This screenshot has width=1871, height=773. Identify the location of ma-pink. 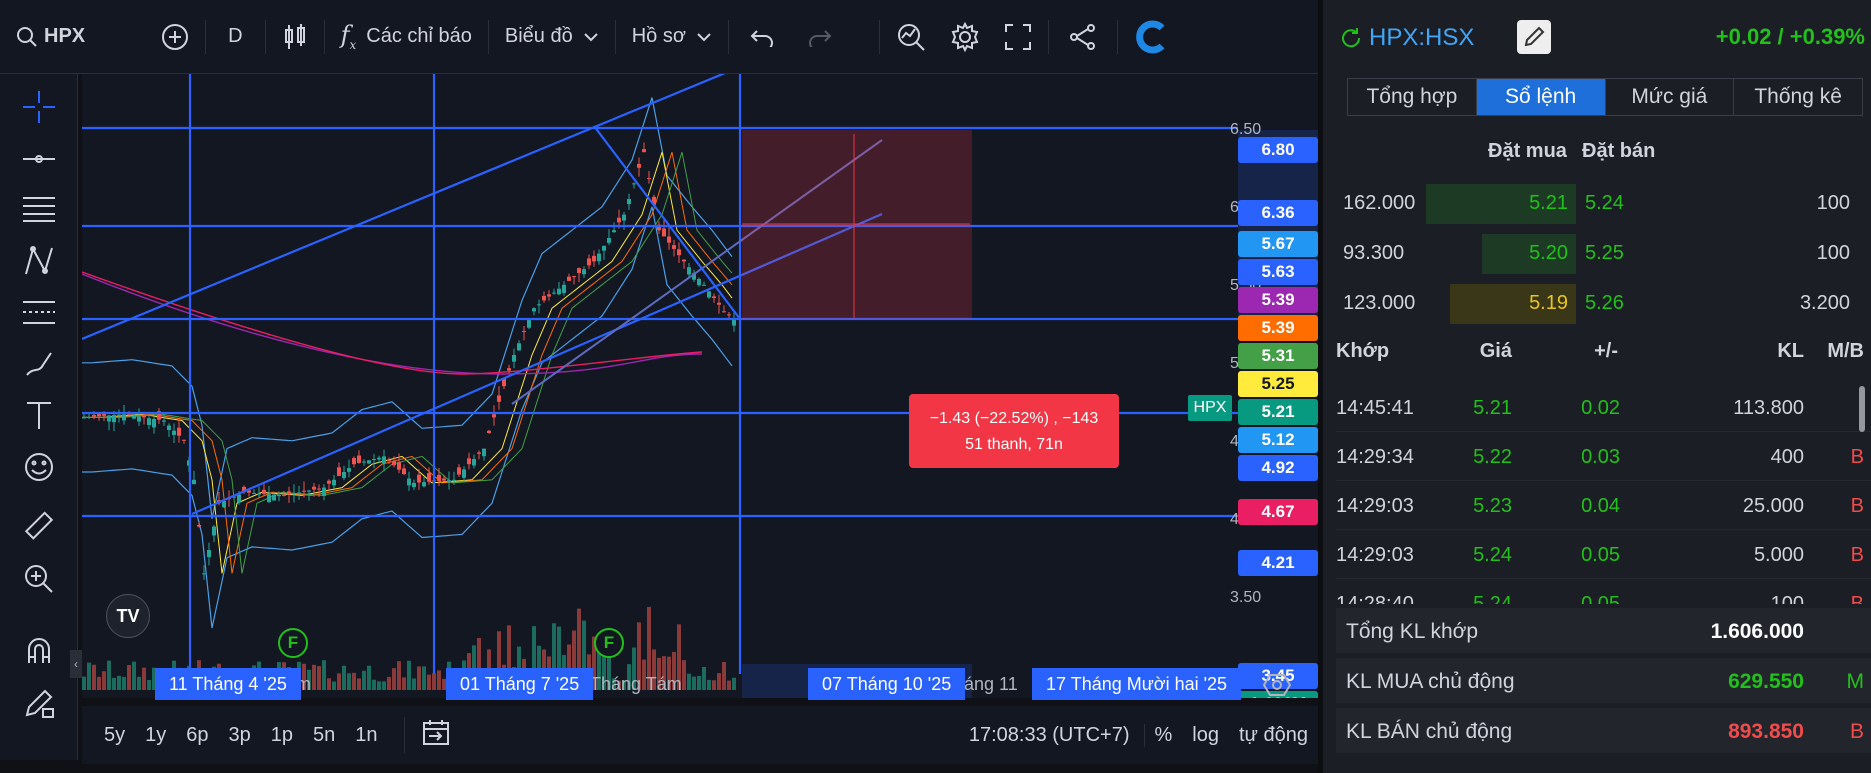
(392, 323).